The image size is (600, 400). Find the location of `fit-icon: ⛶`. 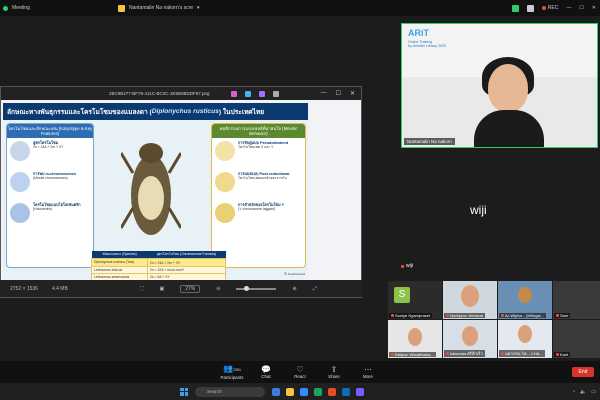

fit-icon: ⛶ is located at coordinates (142, 289).